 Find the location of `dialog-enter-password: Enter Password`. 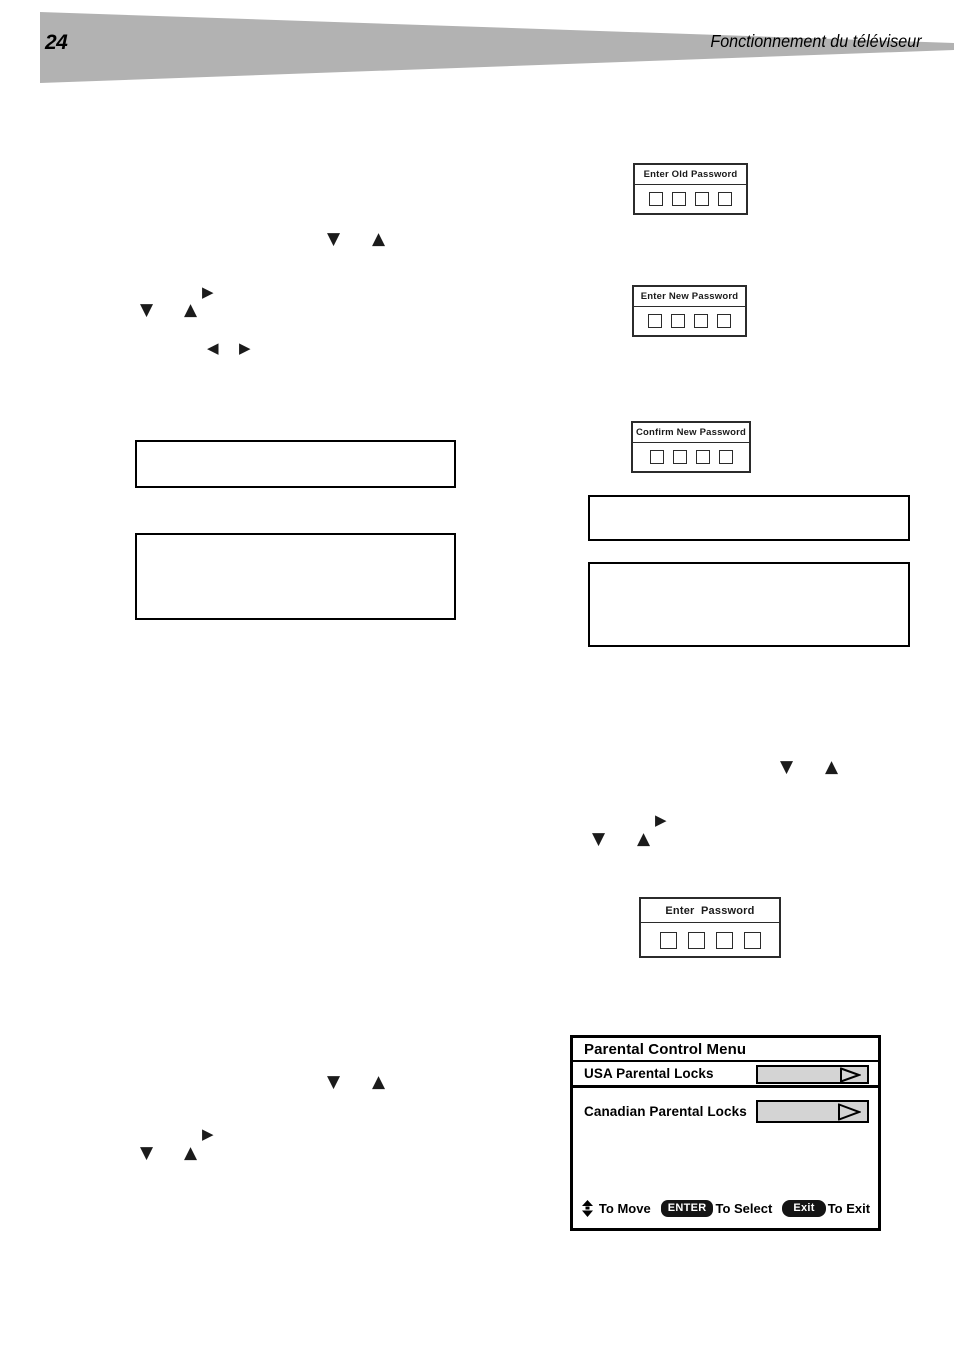

dialog-enter-password: Enter Password is located at coordinates (710, 927).